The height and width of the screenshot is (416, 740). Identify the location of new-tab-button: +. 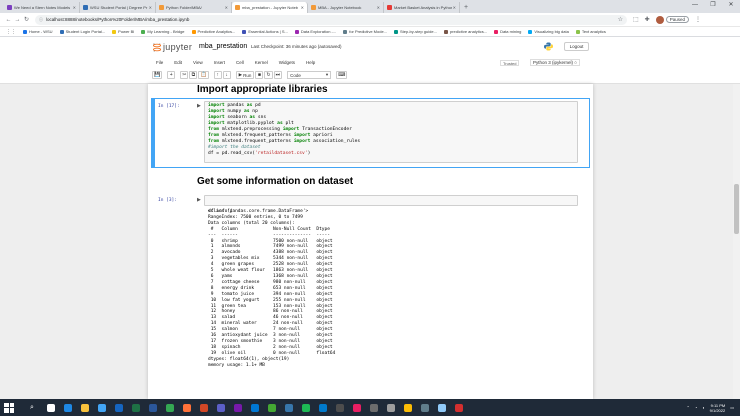
(466, 7).